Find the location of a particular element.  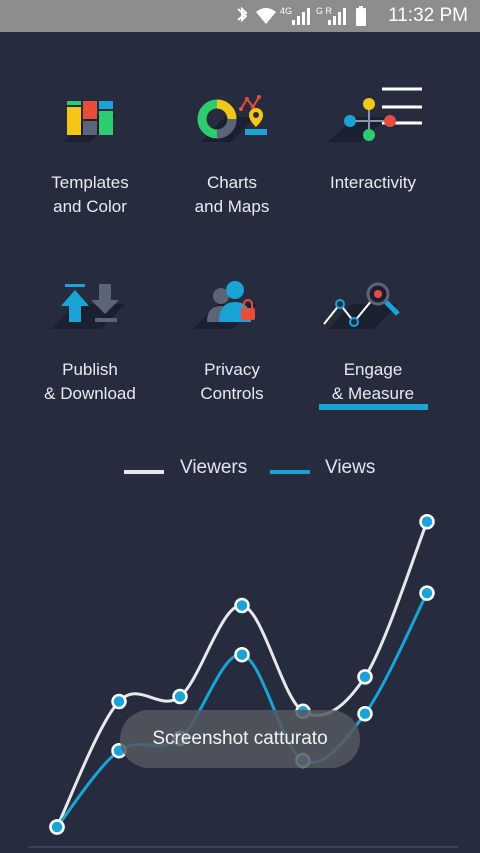

legend-label-views: Views is located at coordinates (350, 467).